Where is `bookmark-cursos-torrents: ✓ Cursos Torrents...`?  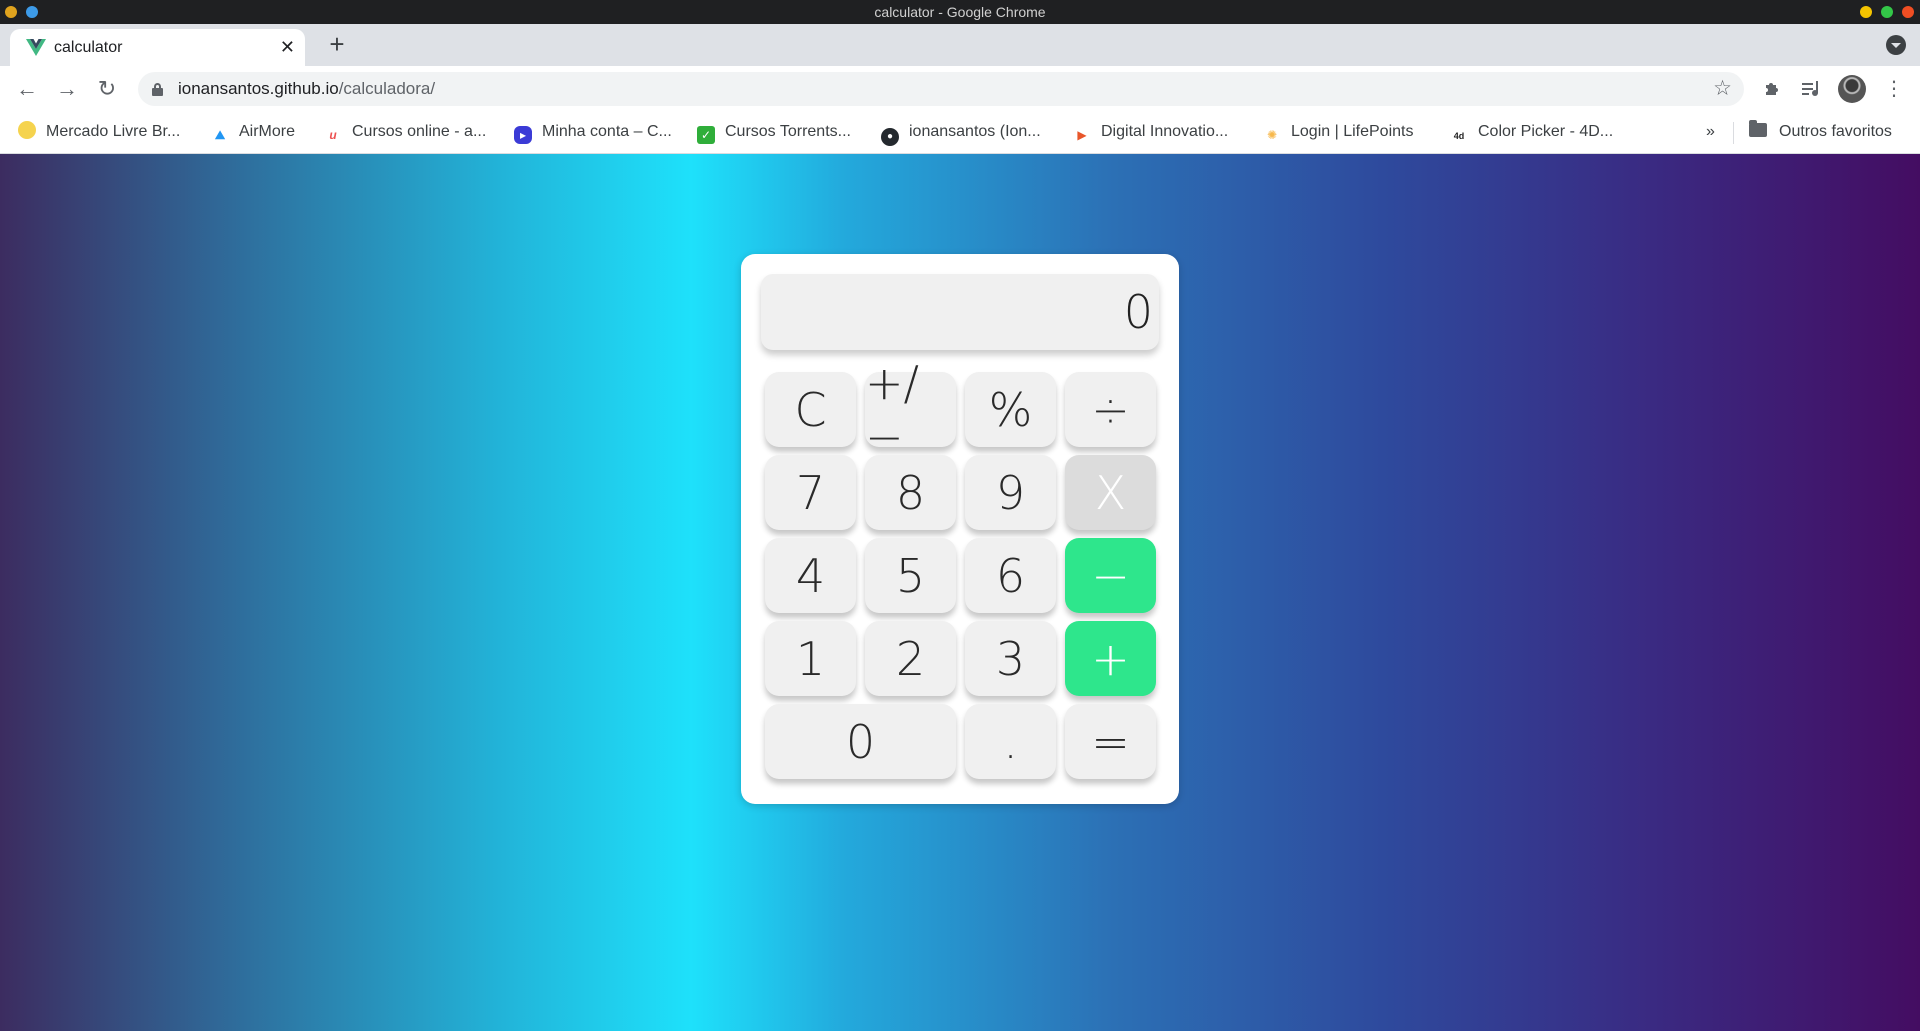 bookmark-cursos-torrents: ✓ Cursos Torrents... is located at coordinates (774, 132).